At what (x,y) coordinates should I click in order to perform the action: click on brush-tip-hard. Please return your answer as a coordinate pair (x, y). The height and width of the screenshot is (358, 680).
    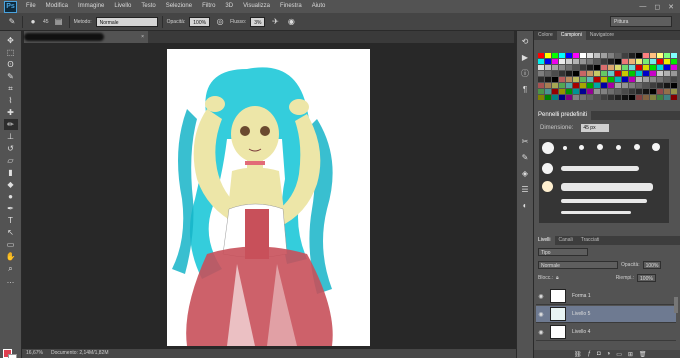
    Looking at the image, I should click on (548, 148).